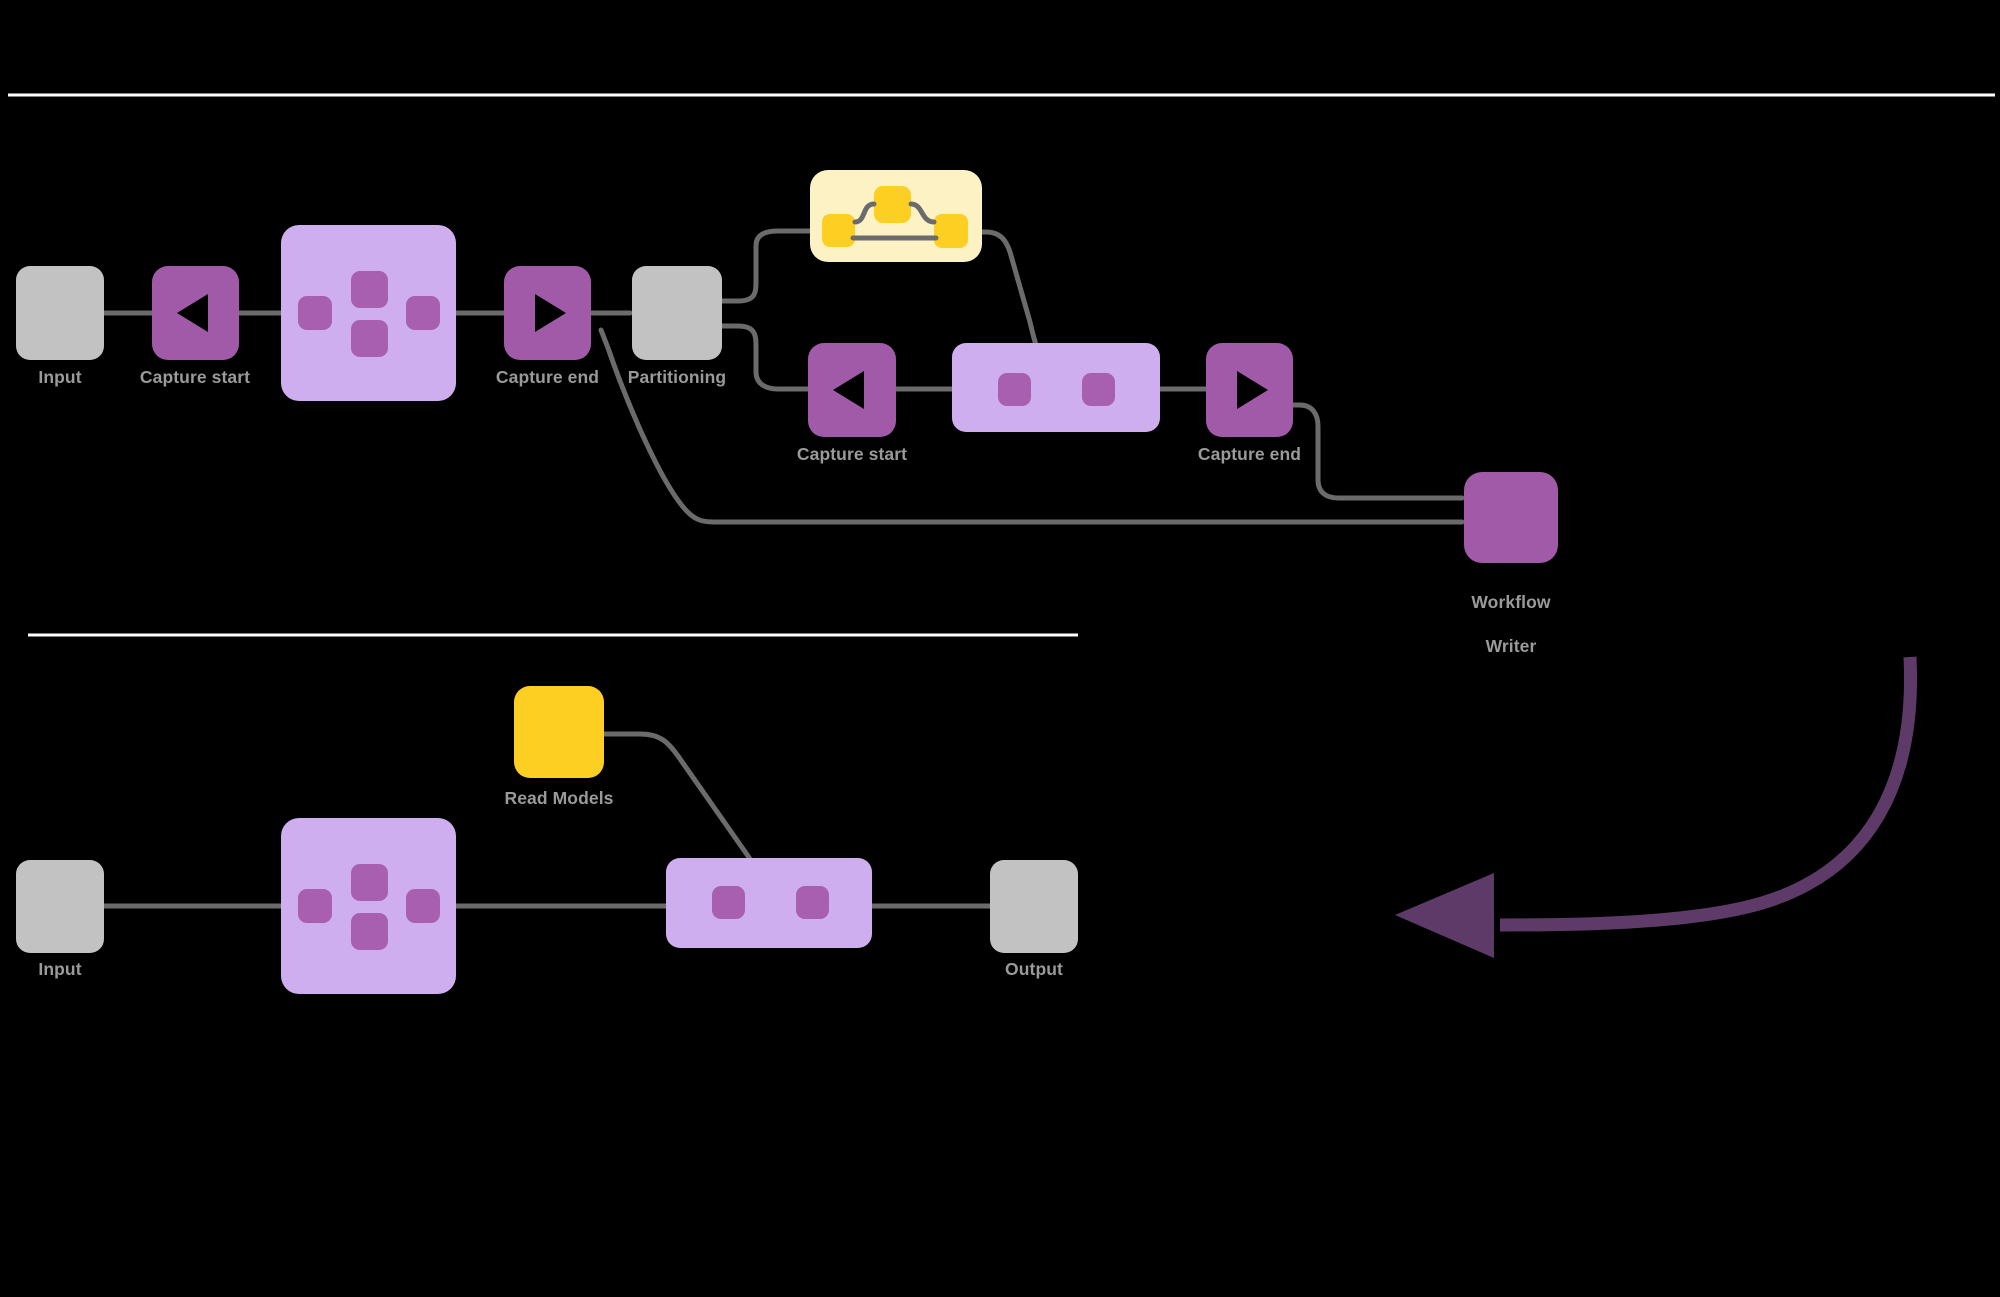 Image resolution: width=2000 pixels, height=1297 pixels. What do you see at coordinates (838, 230) in the screenshot?
I see `readmodel-node-in` at bounding box center [838, 230].